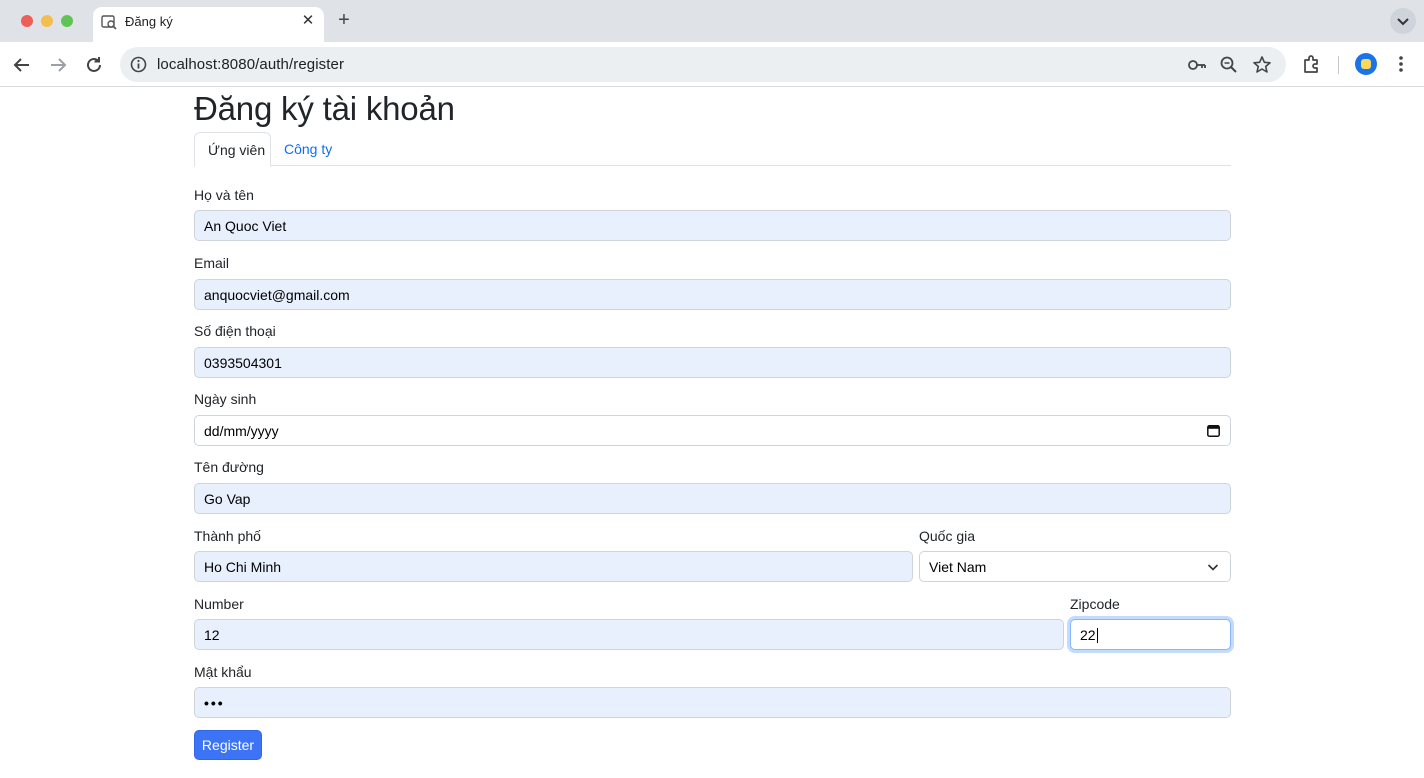 The image size is (1424, 778). What do you see at coordinates (712, 21) in the screenshot?
I see `browser-tab-strip: Đăng ký ✕ +` at bounding box center [712, 21].